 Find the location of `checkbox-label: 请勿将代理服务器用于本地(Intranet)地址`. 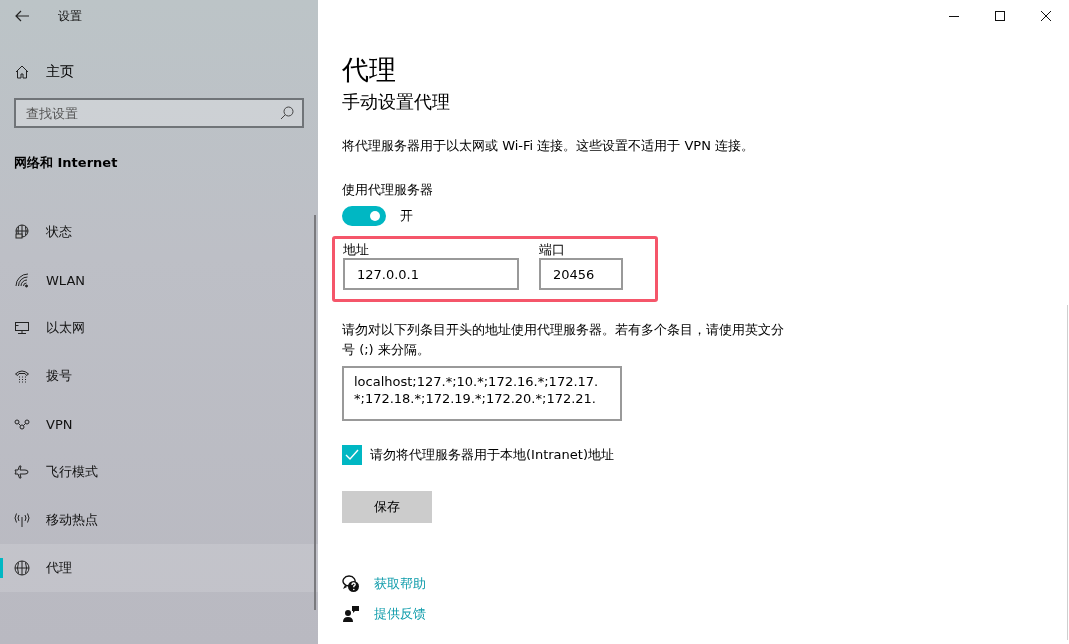

checkbox-label: 请勿将代理服务器用于本地(Intranet)地址 is located at coordinates (492, 455).